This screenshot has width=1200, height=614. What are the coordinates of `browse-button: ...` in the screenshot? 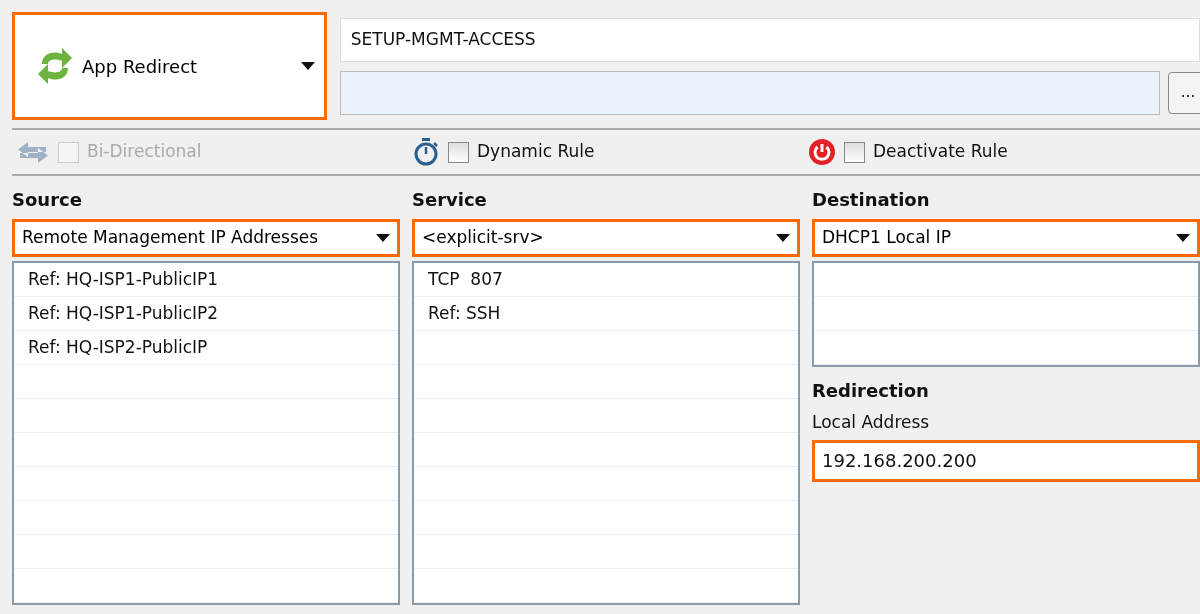 It's located at (1184, 92).